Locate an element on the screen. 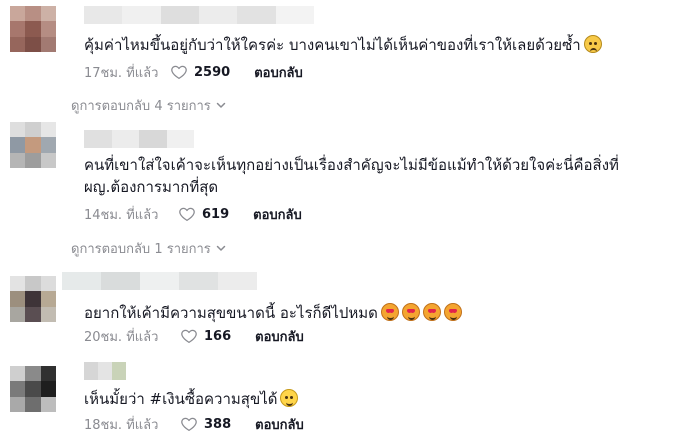 This screenshot has height=442, width=687. view-replies-label: ดูการตอบกลับ 4 รายการ is located at coordinates (141, 106).